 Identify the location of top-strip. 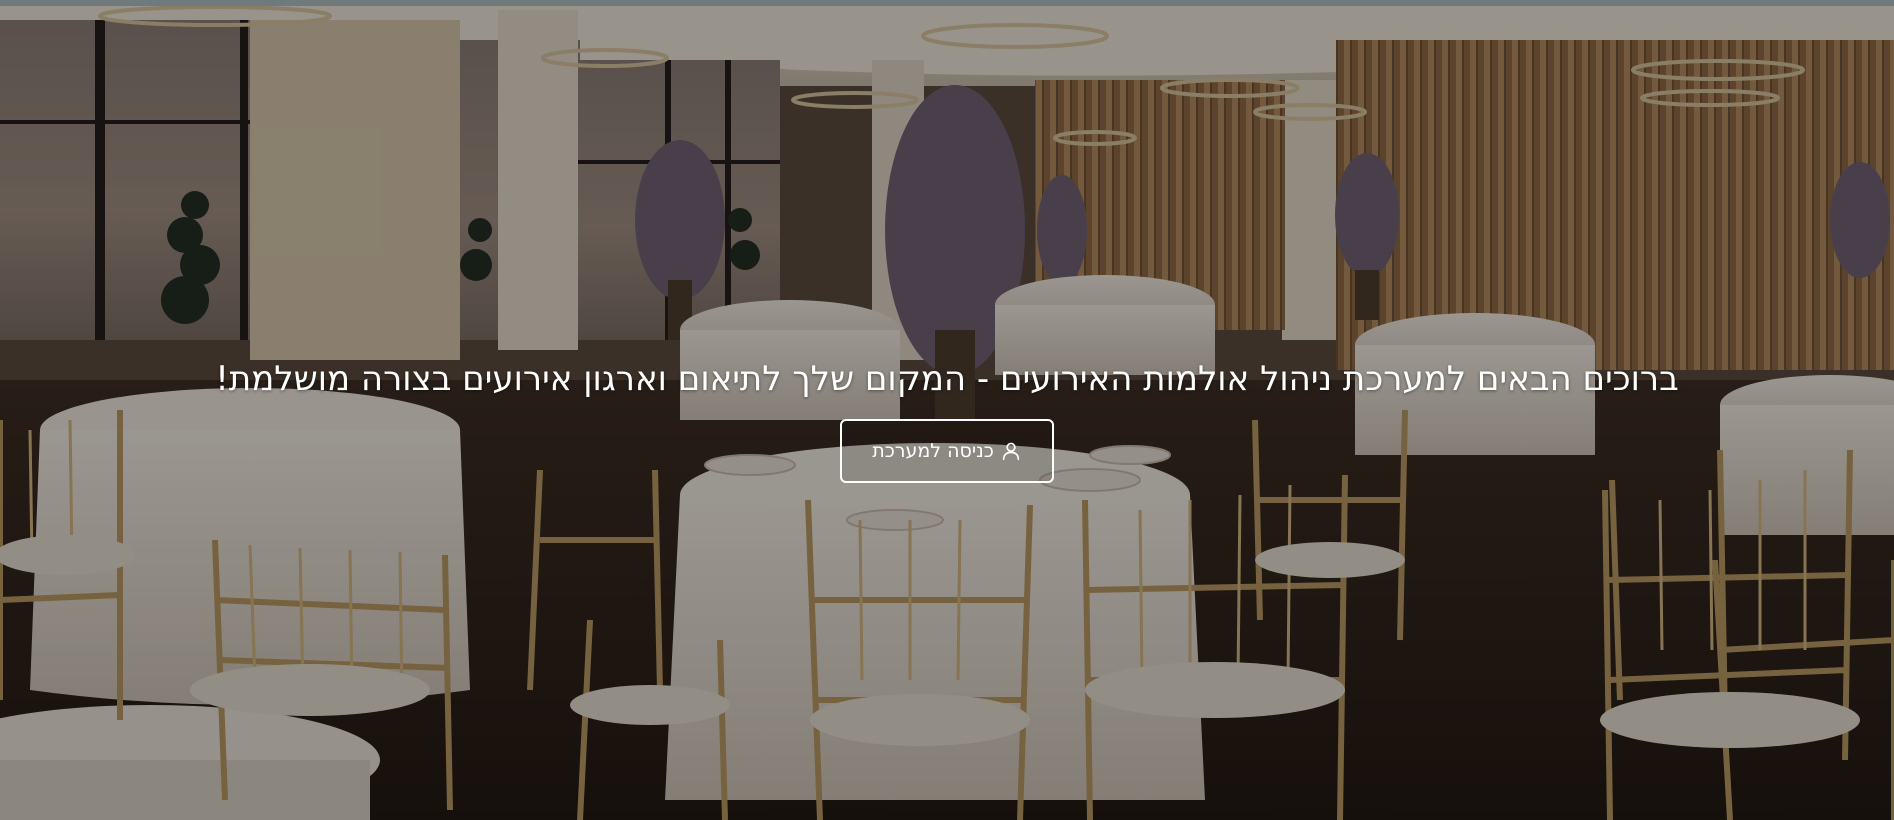
(947, 3).